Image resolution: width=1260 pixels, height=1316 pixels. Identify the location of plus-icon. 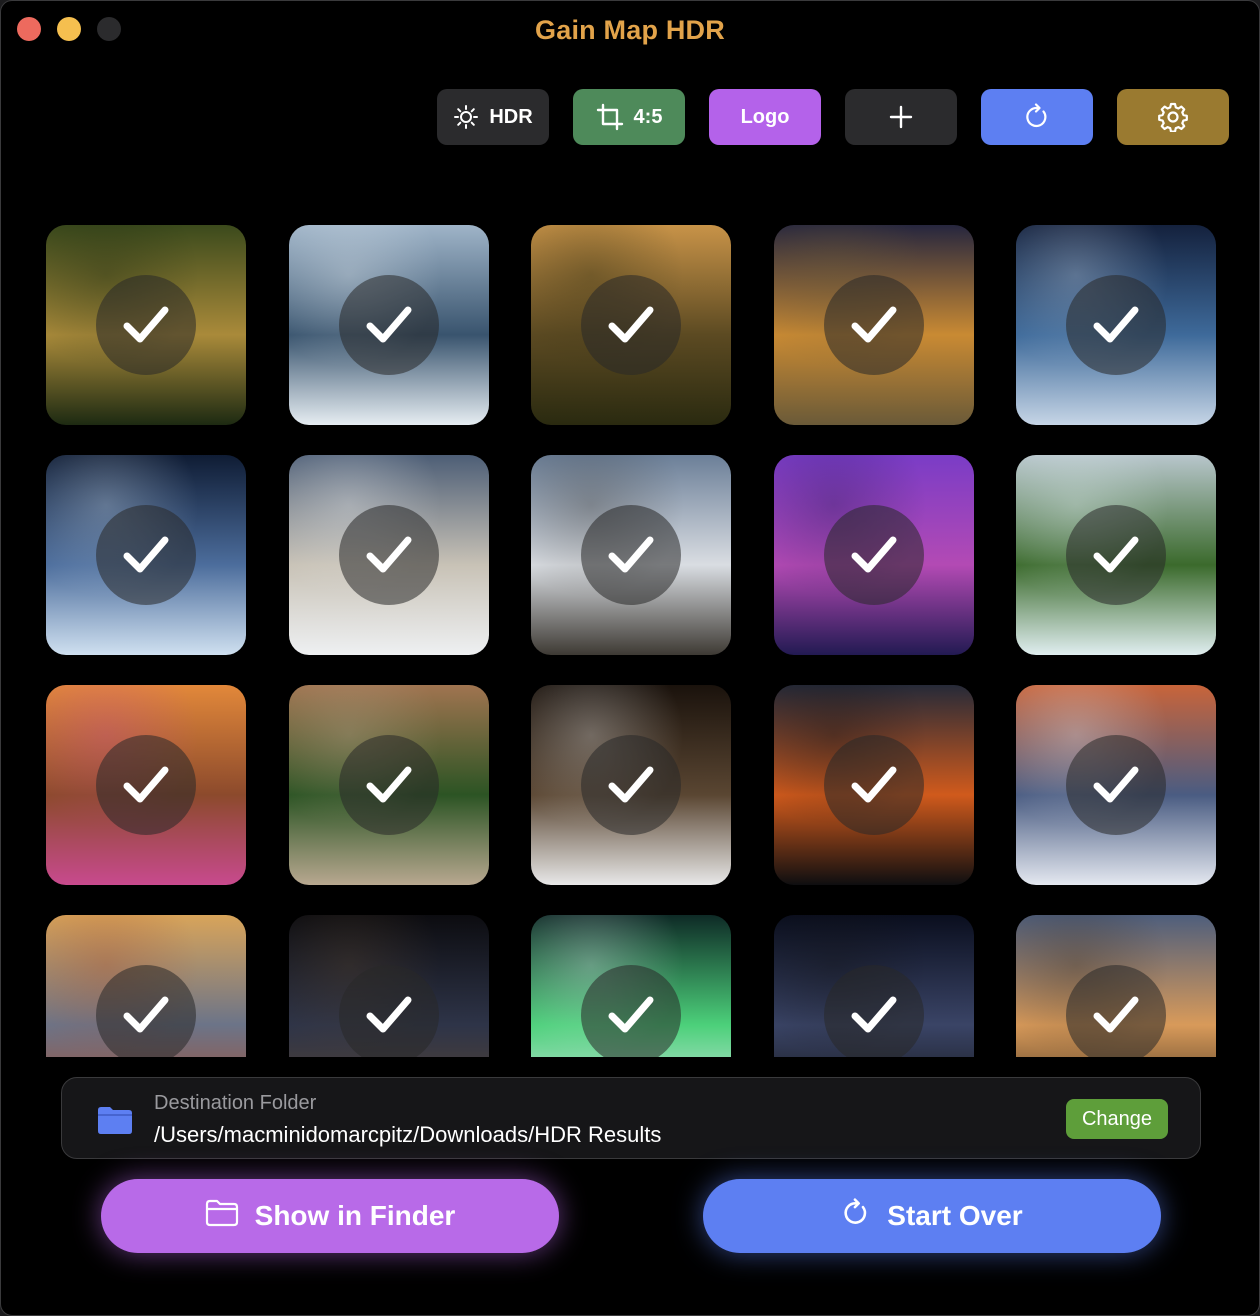
(901, 117).